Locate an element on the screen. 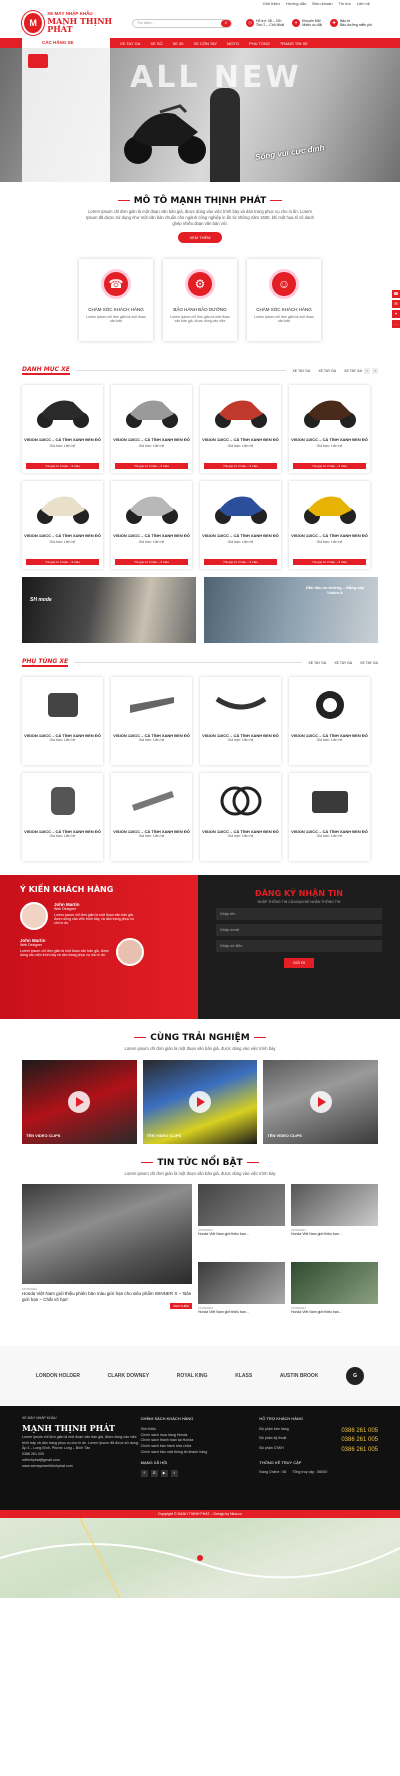 The height and width of the screenshot is (1776, 400). top-link: Tin tức is located at coordinates (345, 4).